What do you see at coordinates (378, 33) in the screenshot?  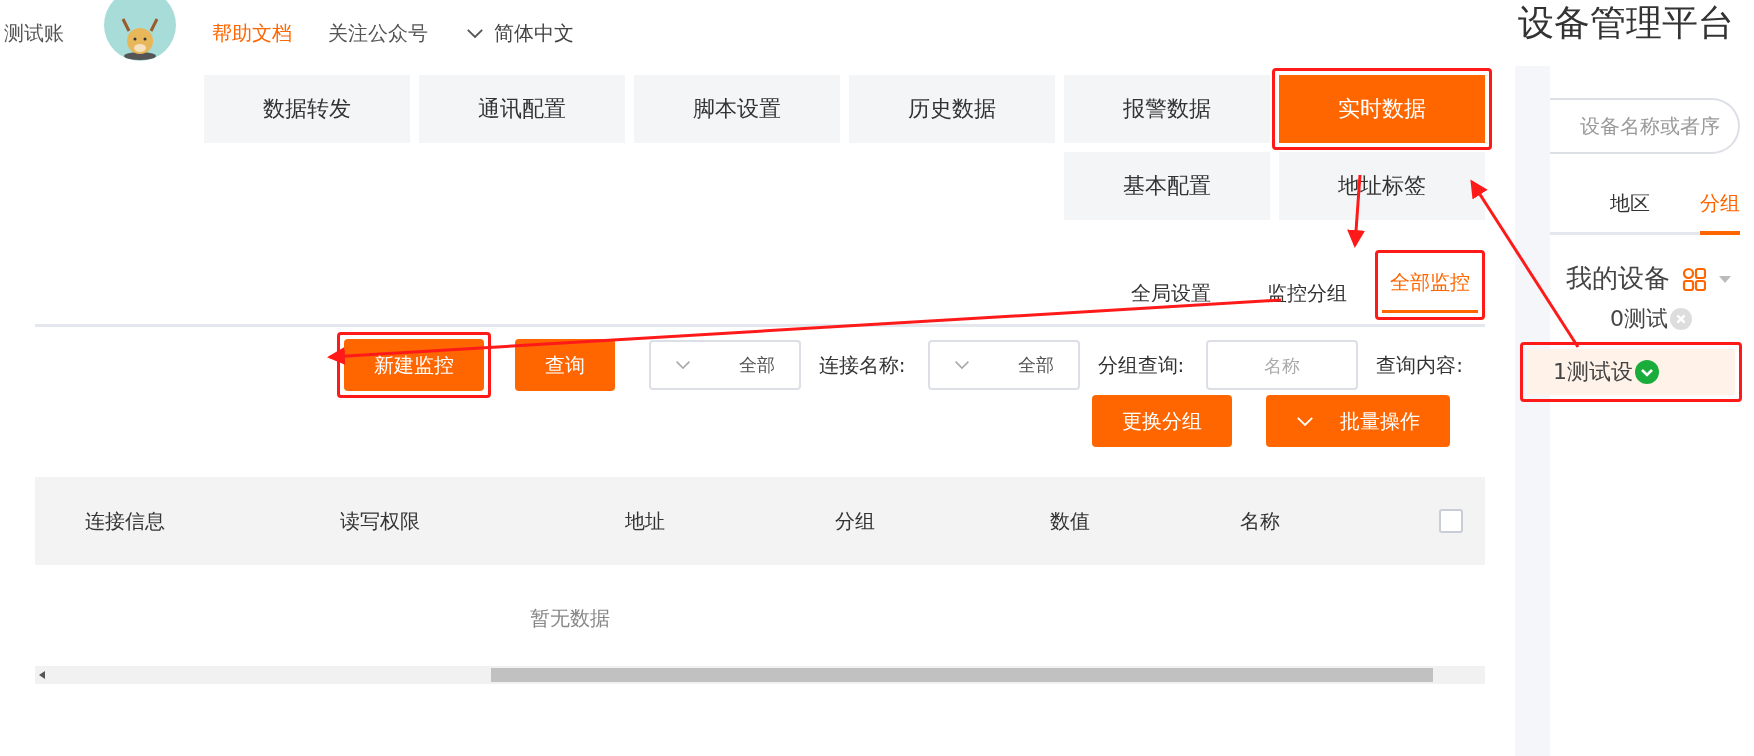 I see `header-link: 关注公众号` at bounding box center [378, 33].